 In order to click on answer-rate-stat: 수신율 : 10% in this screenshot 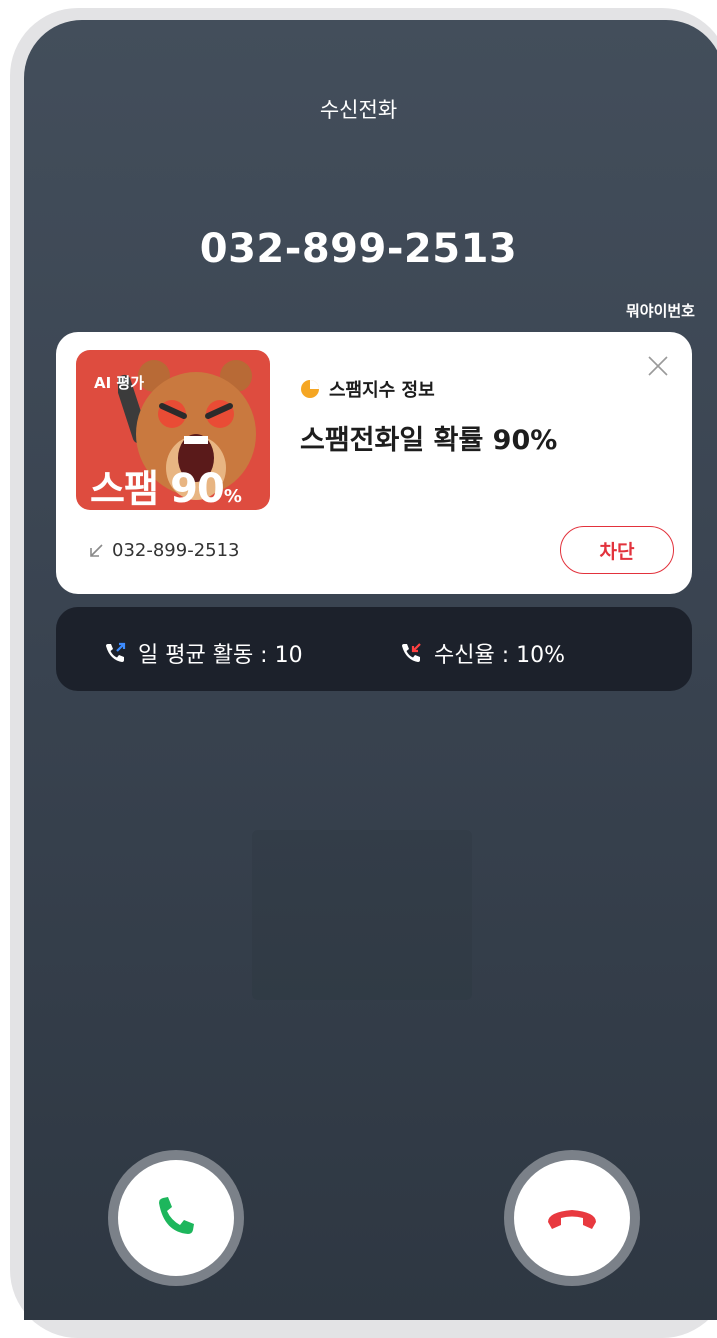, I will do `click(481, 653)`.